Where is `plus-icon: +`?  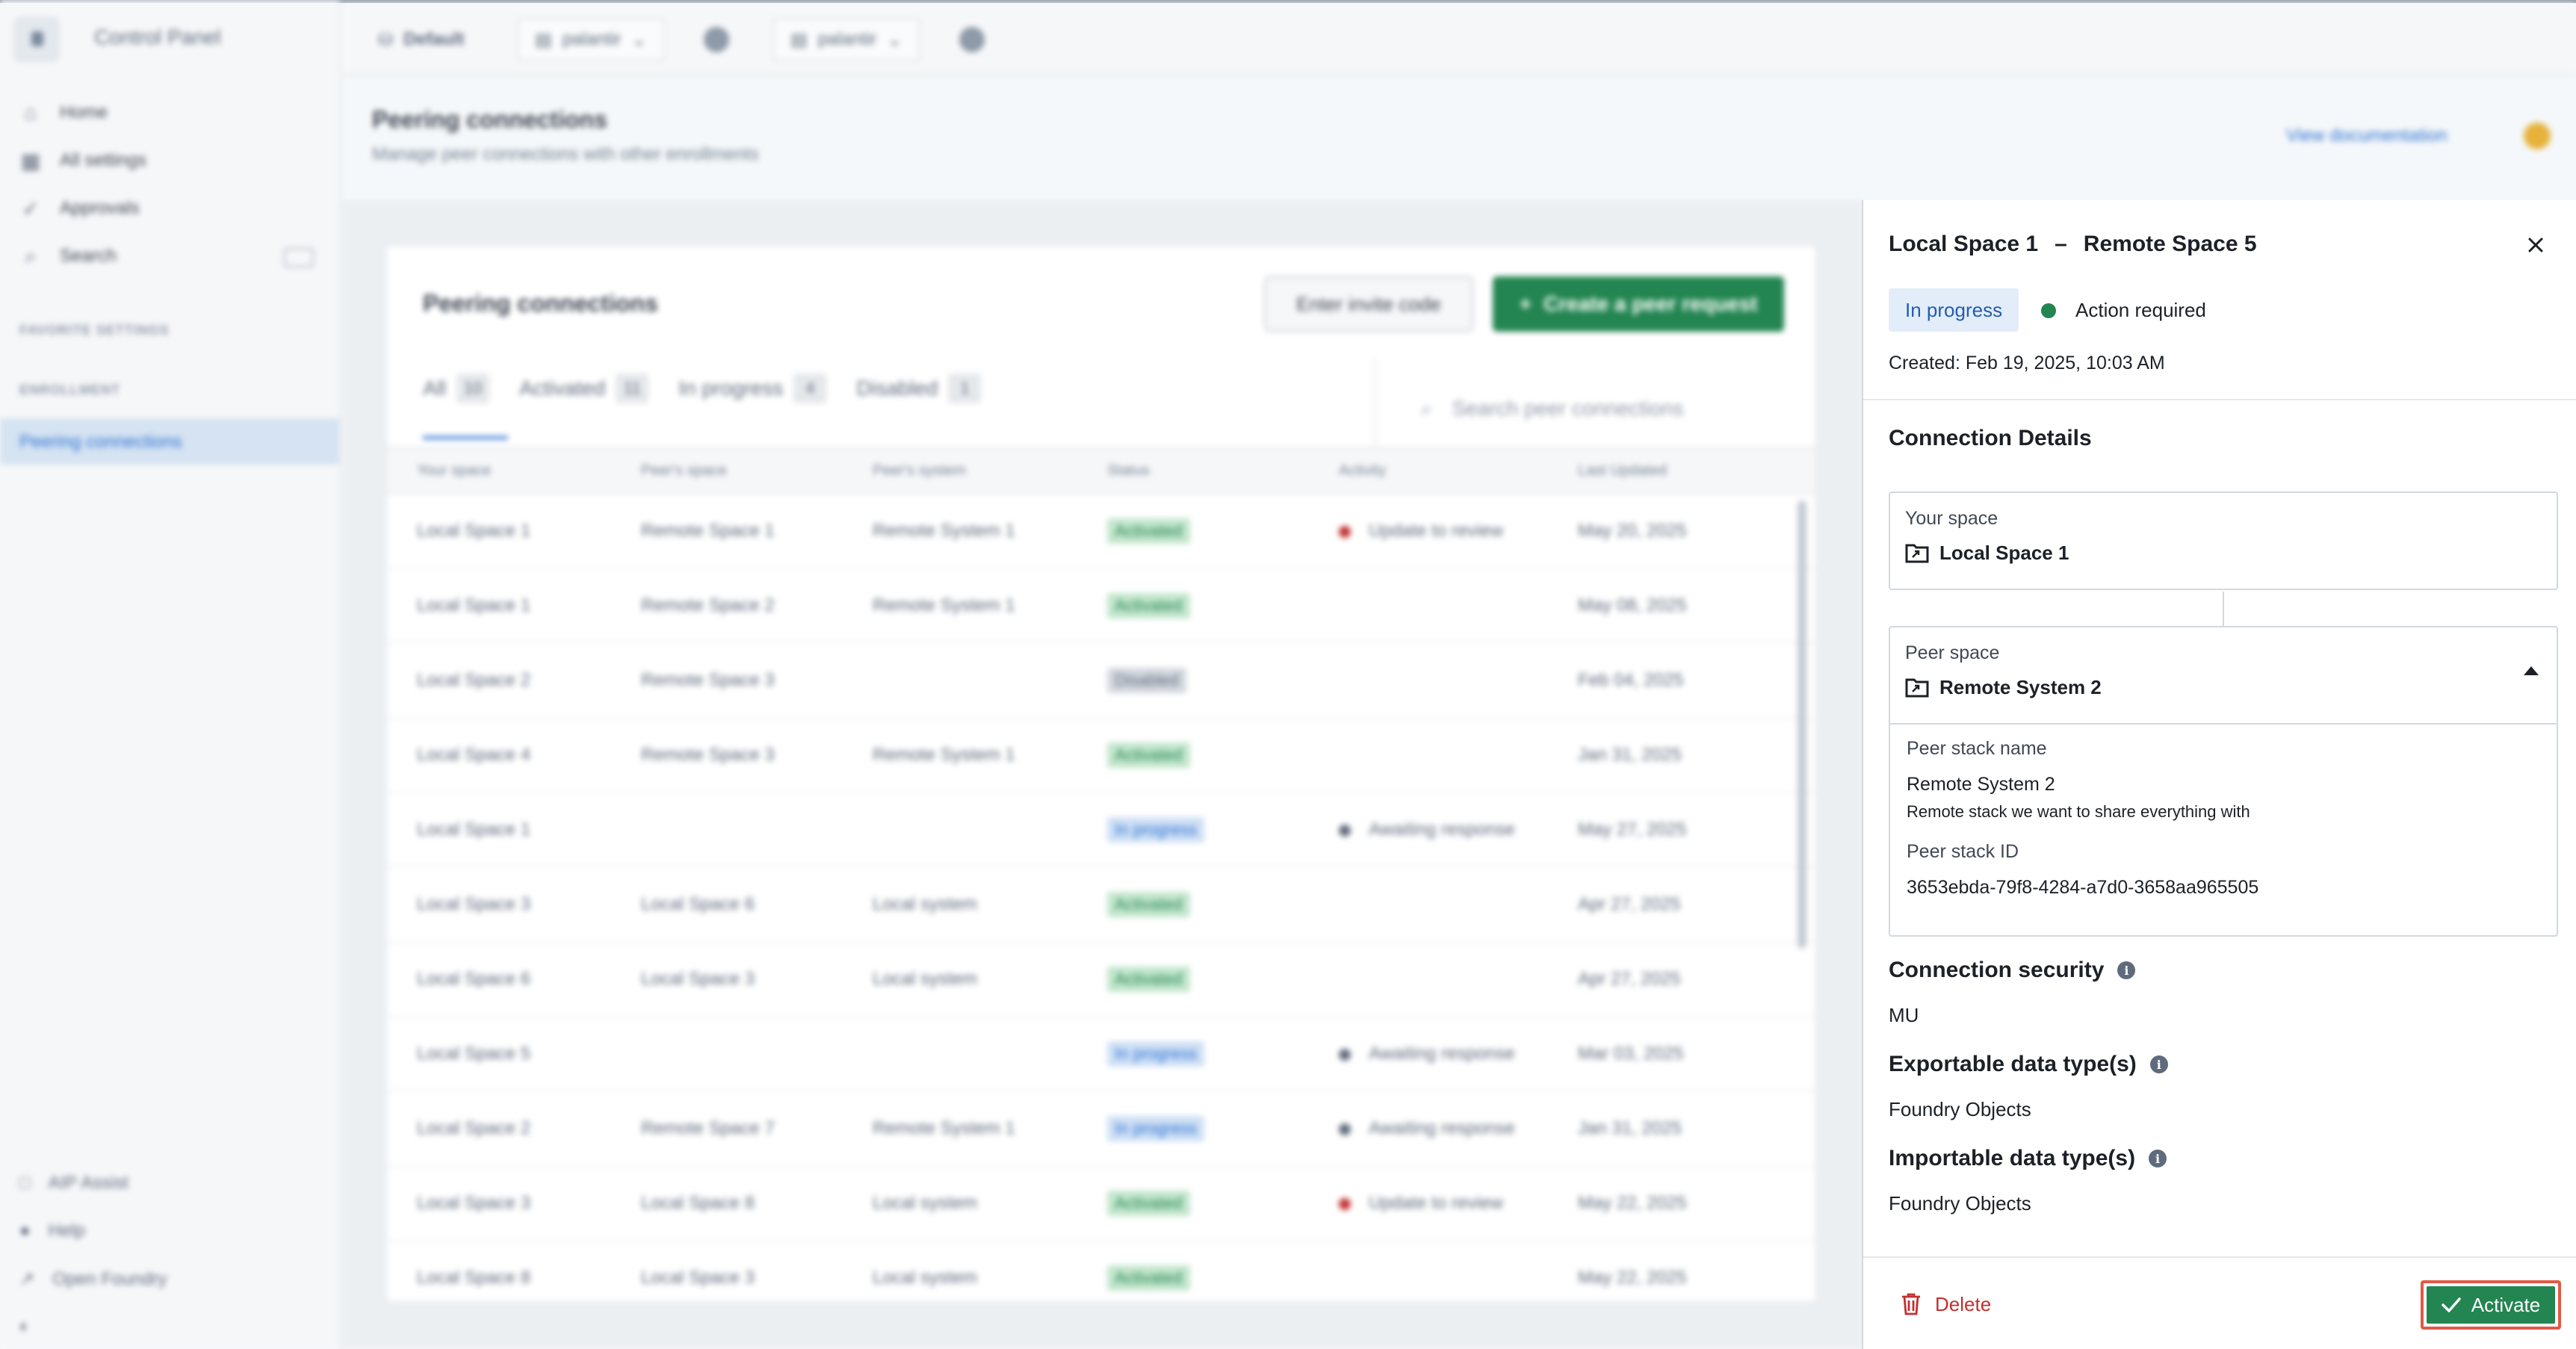 plus-icon: + is located at coordinates (1525, 303).